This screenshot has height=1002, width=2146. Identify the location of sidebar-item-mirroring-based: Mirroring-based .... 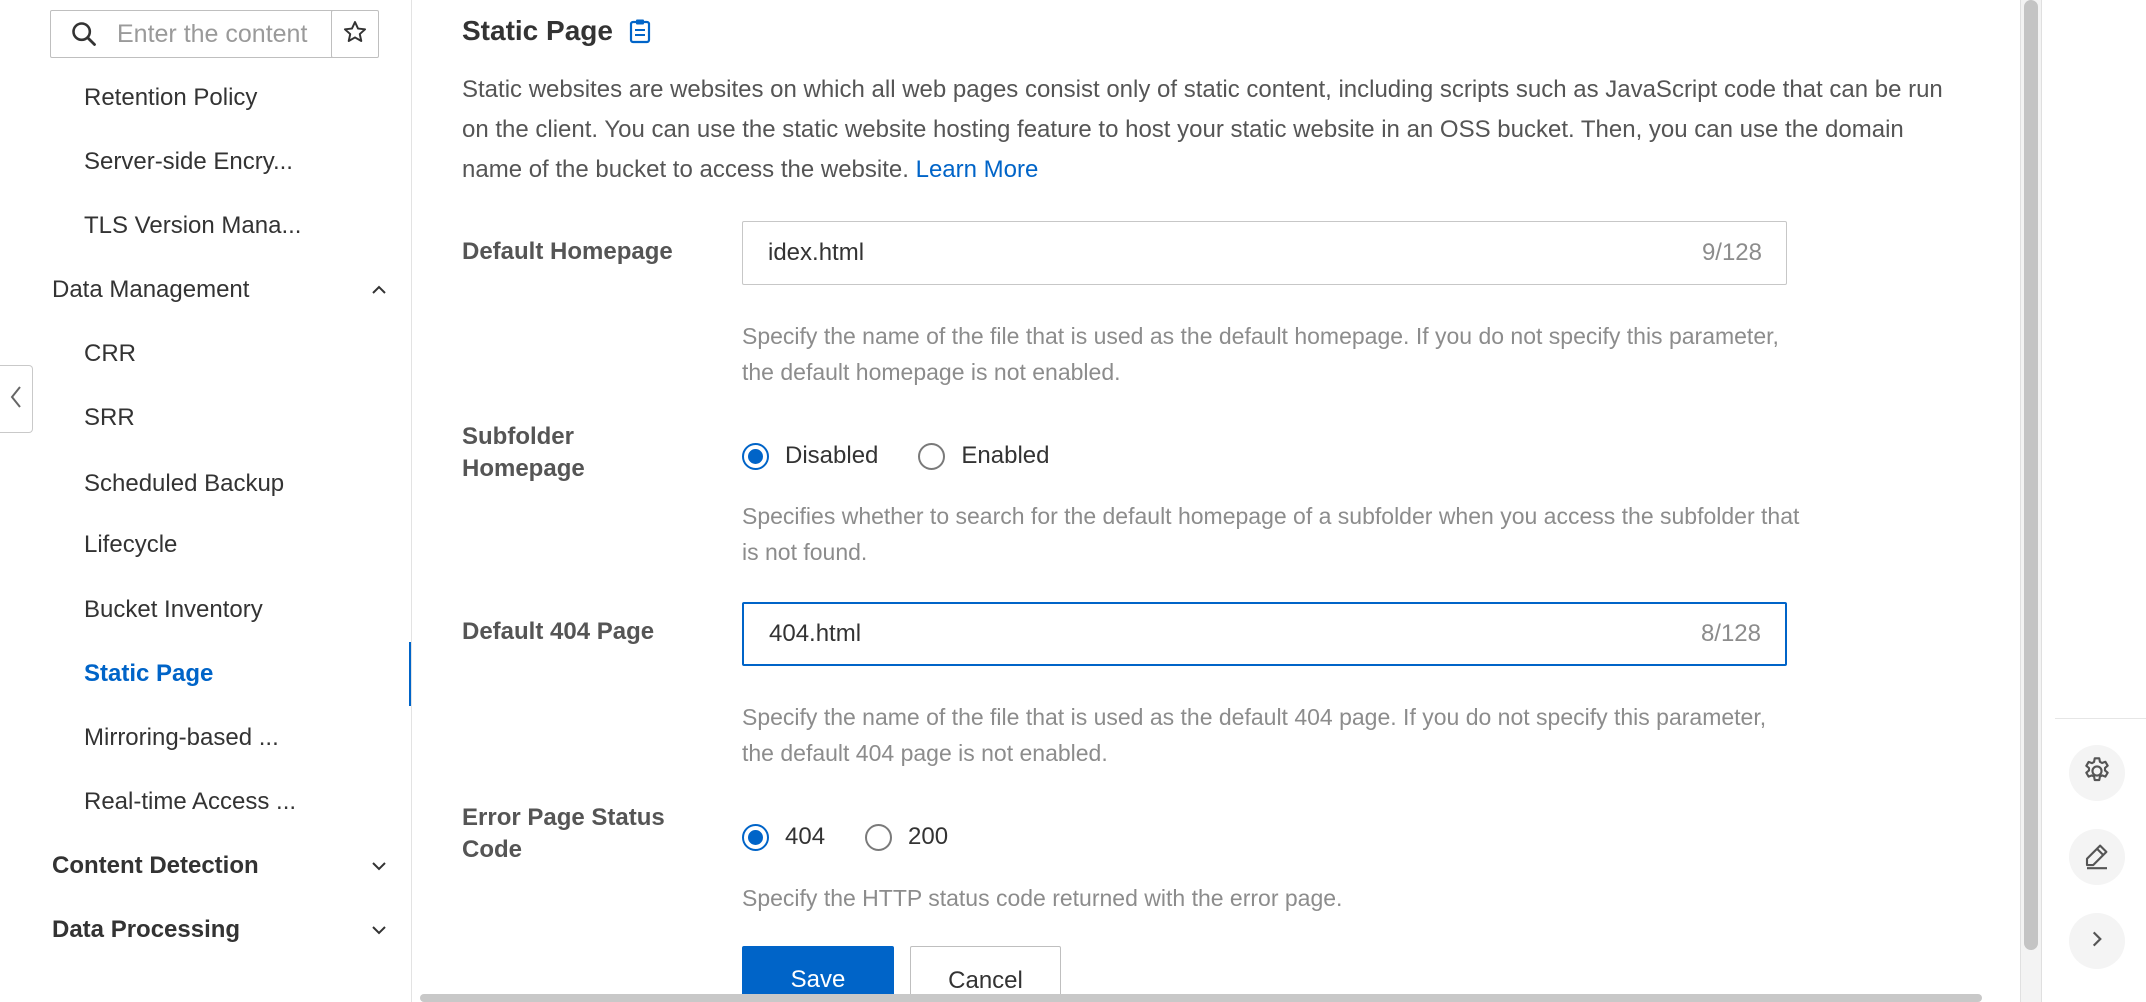
(181, 738).